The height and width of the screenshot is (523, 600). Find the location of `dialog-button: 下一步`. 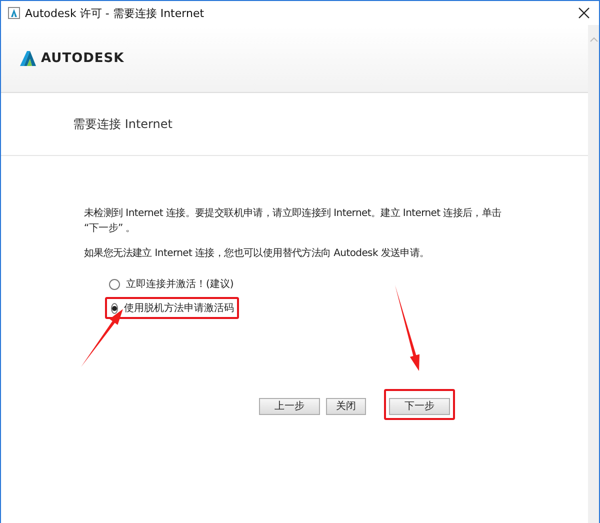

dialog-button: 下一步 is located at coordinates (419, 406).